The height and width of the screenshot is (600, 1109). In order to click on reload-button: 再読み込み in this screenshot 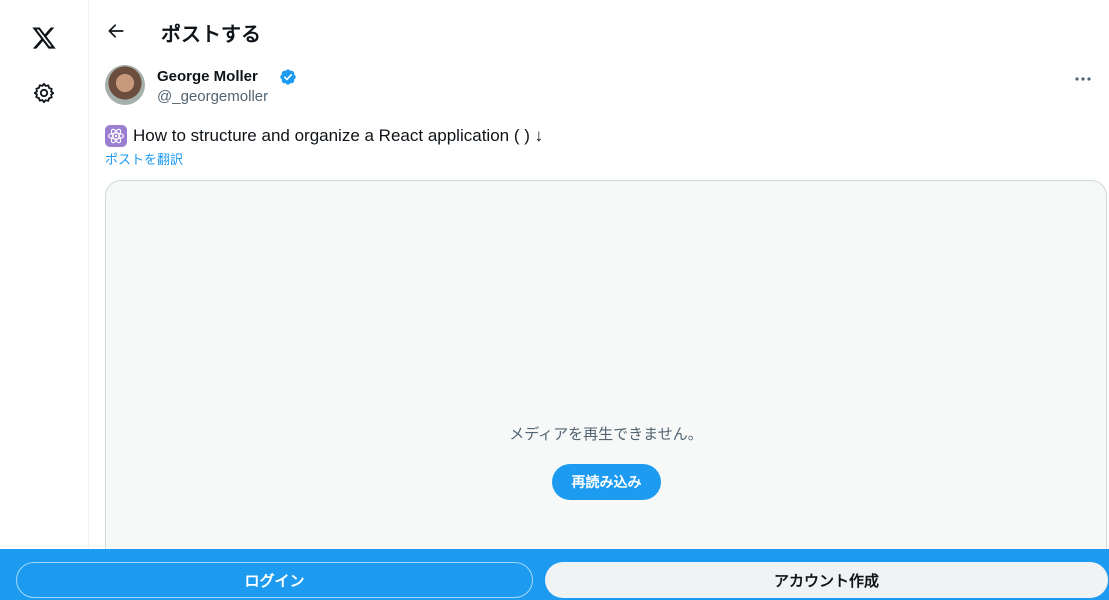, I will do `click(606, 482)`.